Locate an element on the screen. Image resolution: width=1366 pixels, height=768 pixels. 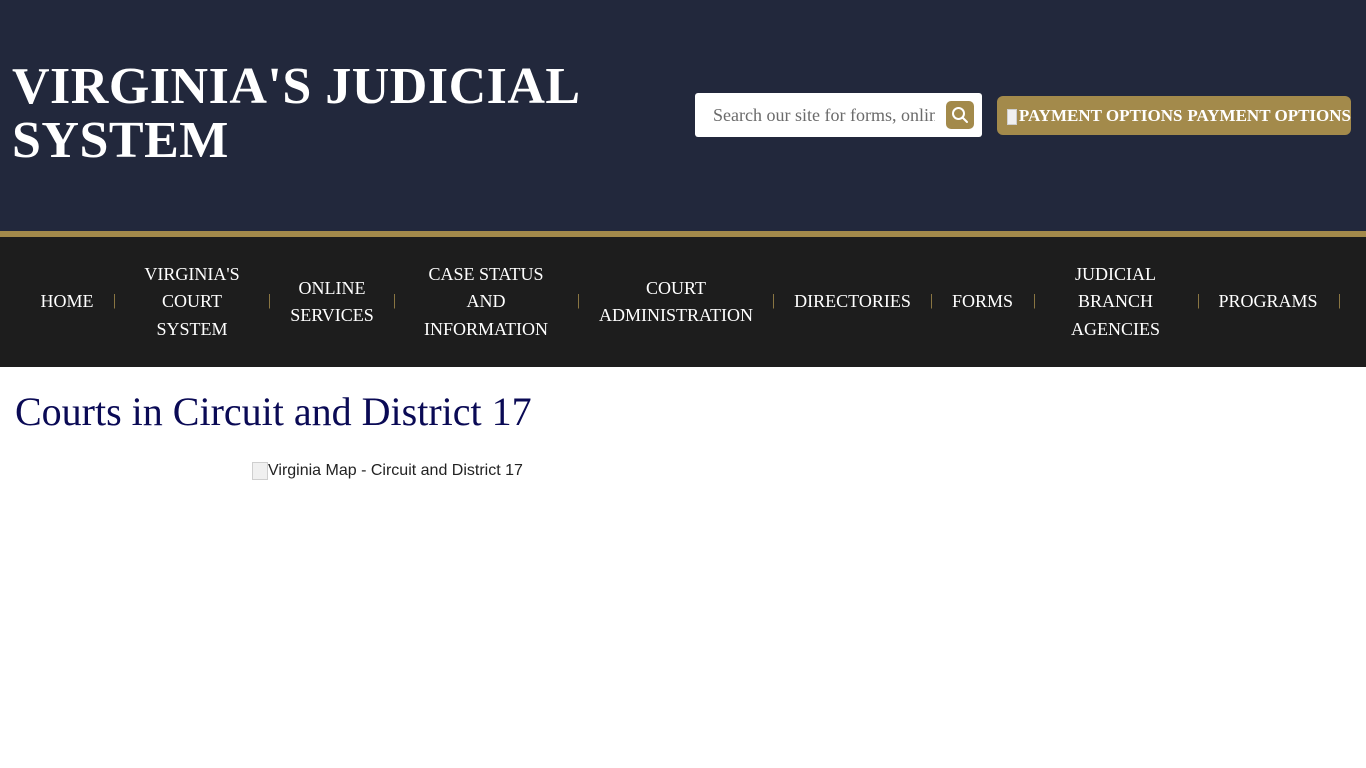
page-title: Courts in Circuit and District 17 is located at coordinates (273, 411).